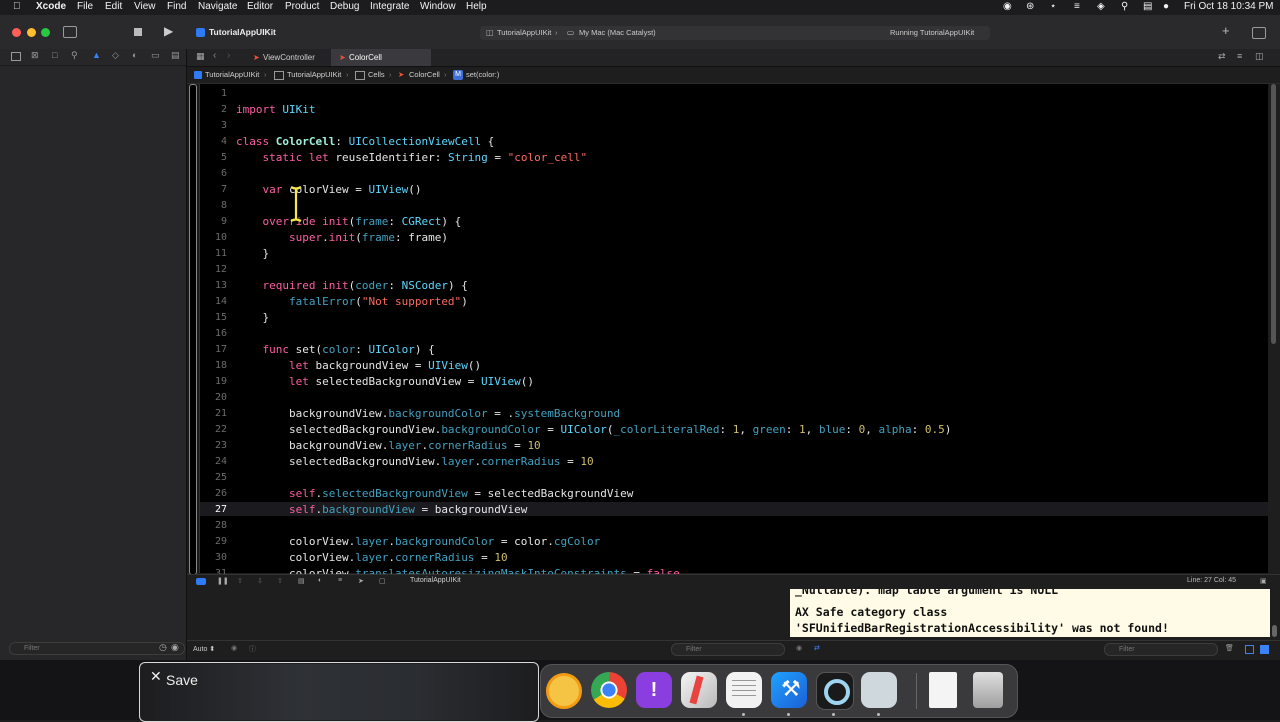  I want to click on grid-icon: ▦, so click(200, 56).